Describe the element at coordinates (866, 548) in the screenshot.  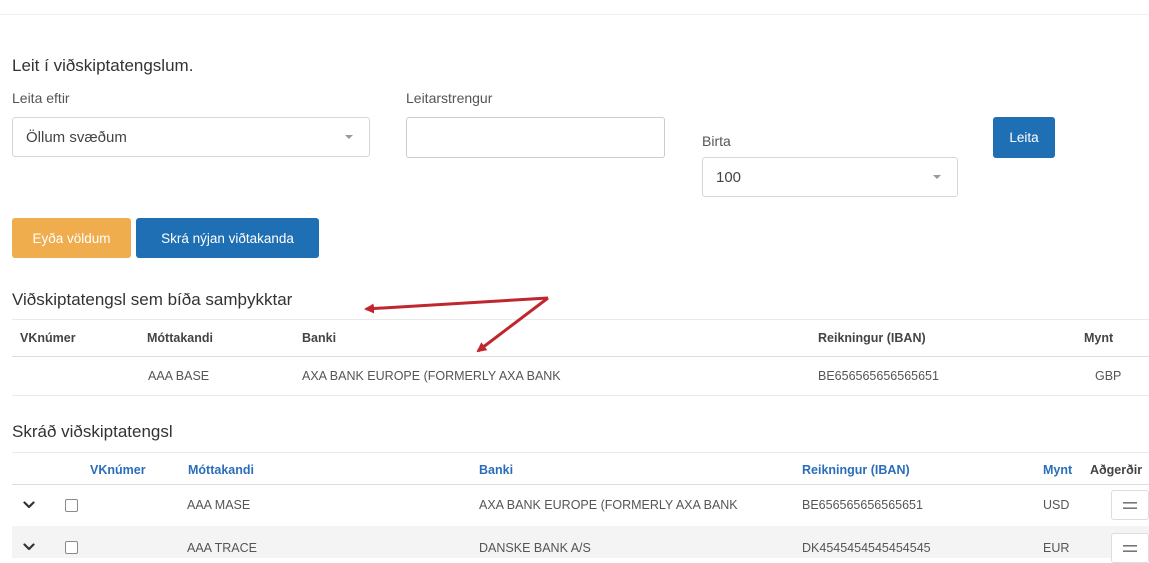
I see `registered-cell-iban: DK4545454545454545` at that location.